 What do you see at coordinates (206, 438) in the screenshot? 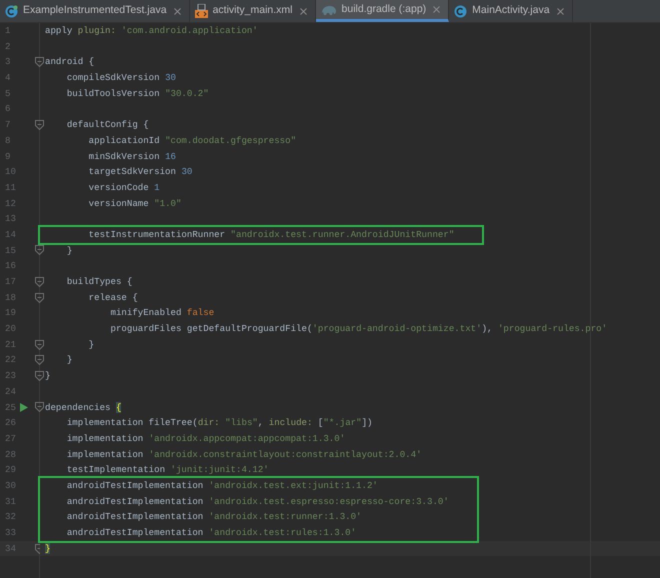
I see `code-line: implementation 'androidx.appcompat:appcompat:1.3.0'` at bounding box center [206, 438].